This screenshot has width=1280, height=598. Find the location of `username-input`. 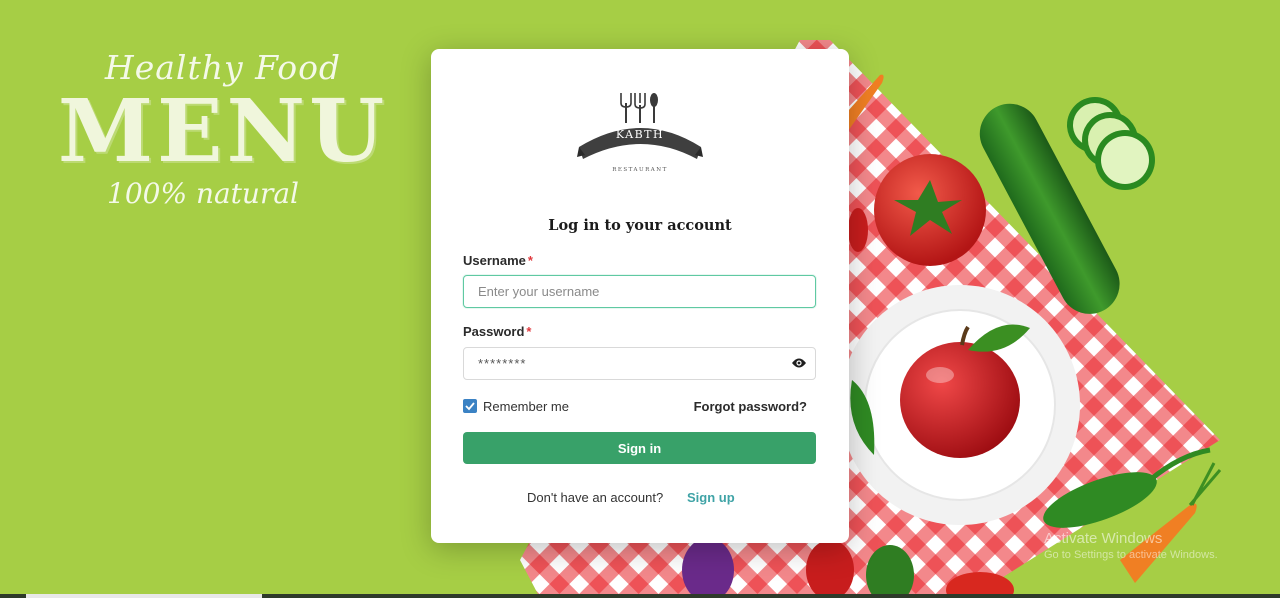

username-input is located at coordinates (639, 291).